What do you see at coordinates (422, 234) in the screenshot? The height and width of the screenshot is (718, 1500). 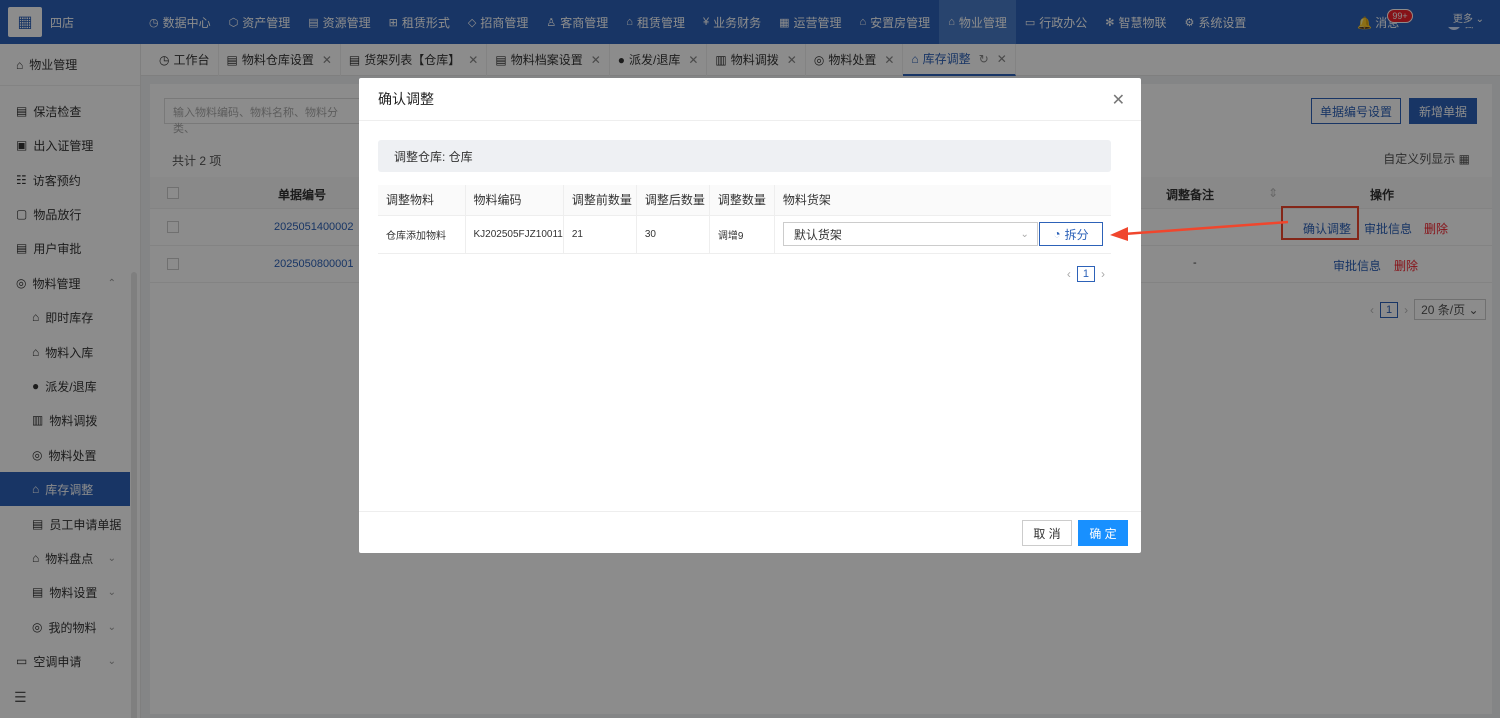 I see `material-name: 仓库添加物料` at bounding box center [422, 234].